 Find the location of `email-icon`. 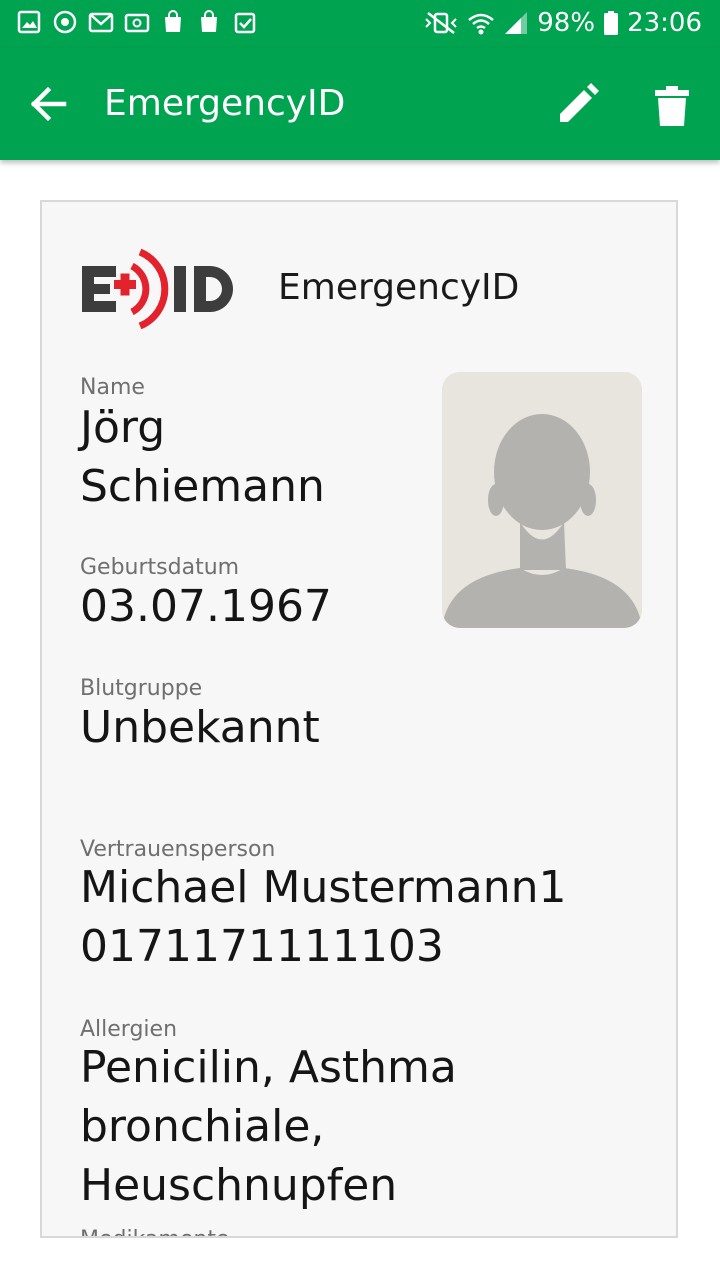

email-icon is located at coordinates (137, 23).